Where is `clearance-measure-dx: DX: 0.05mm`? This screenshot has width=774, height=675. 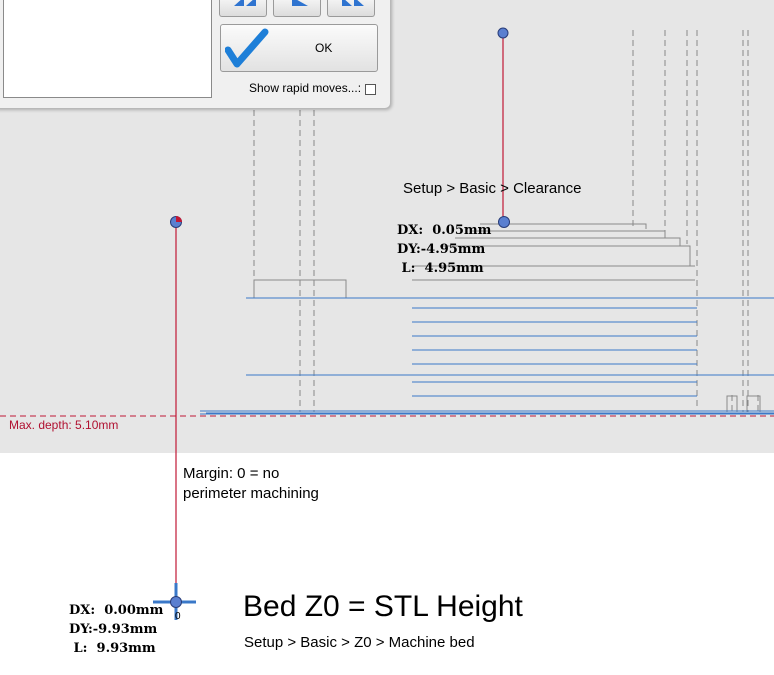
clearance-measure-dx: DX: 0.05mm is located at coordinates (444, 230).